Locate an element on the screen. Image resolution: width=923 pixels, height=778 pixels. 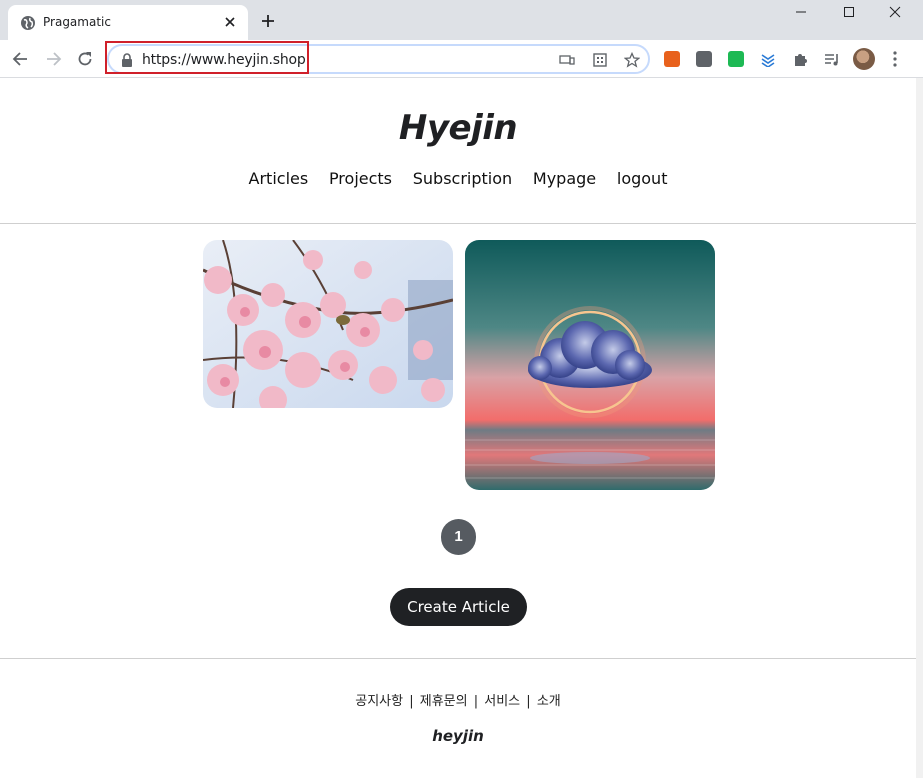
profile-avatar is located at coordinates (864, 59).